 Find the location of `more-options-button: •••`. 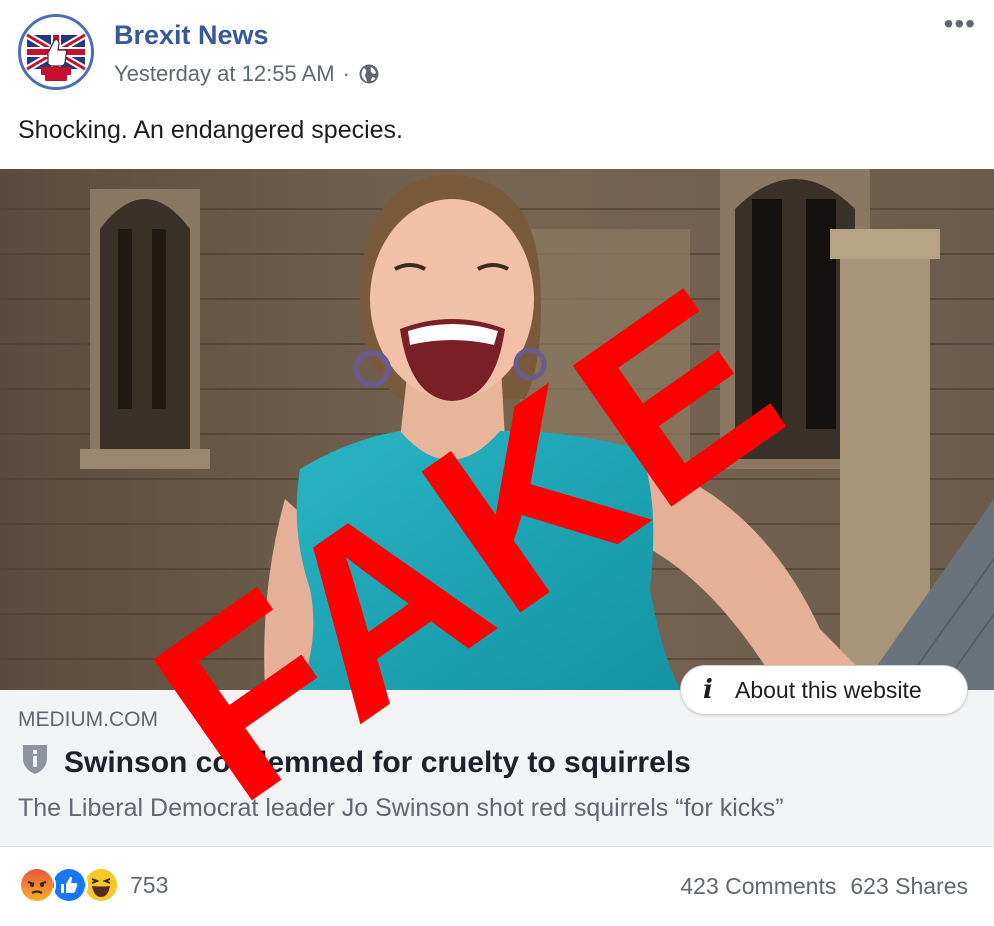

more-options-button: ••• is located at coordinates (960, 24).